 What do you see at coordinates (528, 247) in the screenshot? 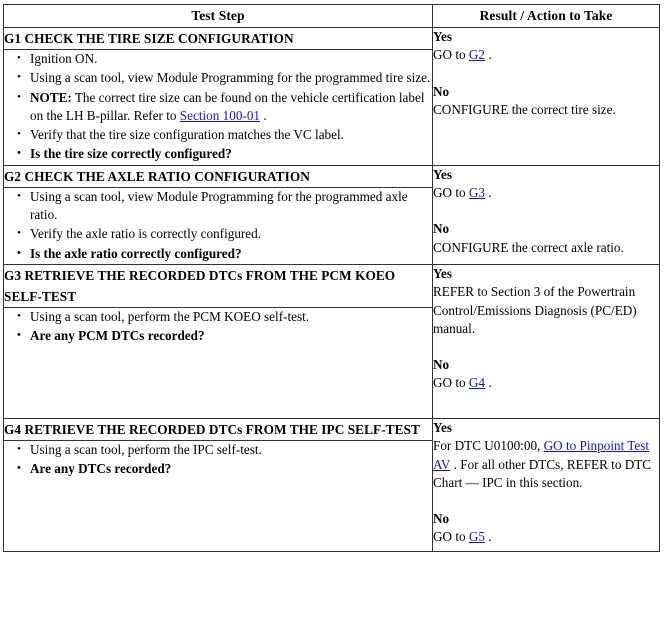
I see `result-no-text-g2: CONFIGURE the correct axle ratio.` at bounding box center [528, 247].